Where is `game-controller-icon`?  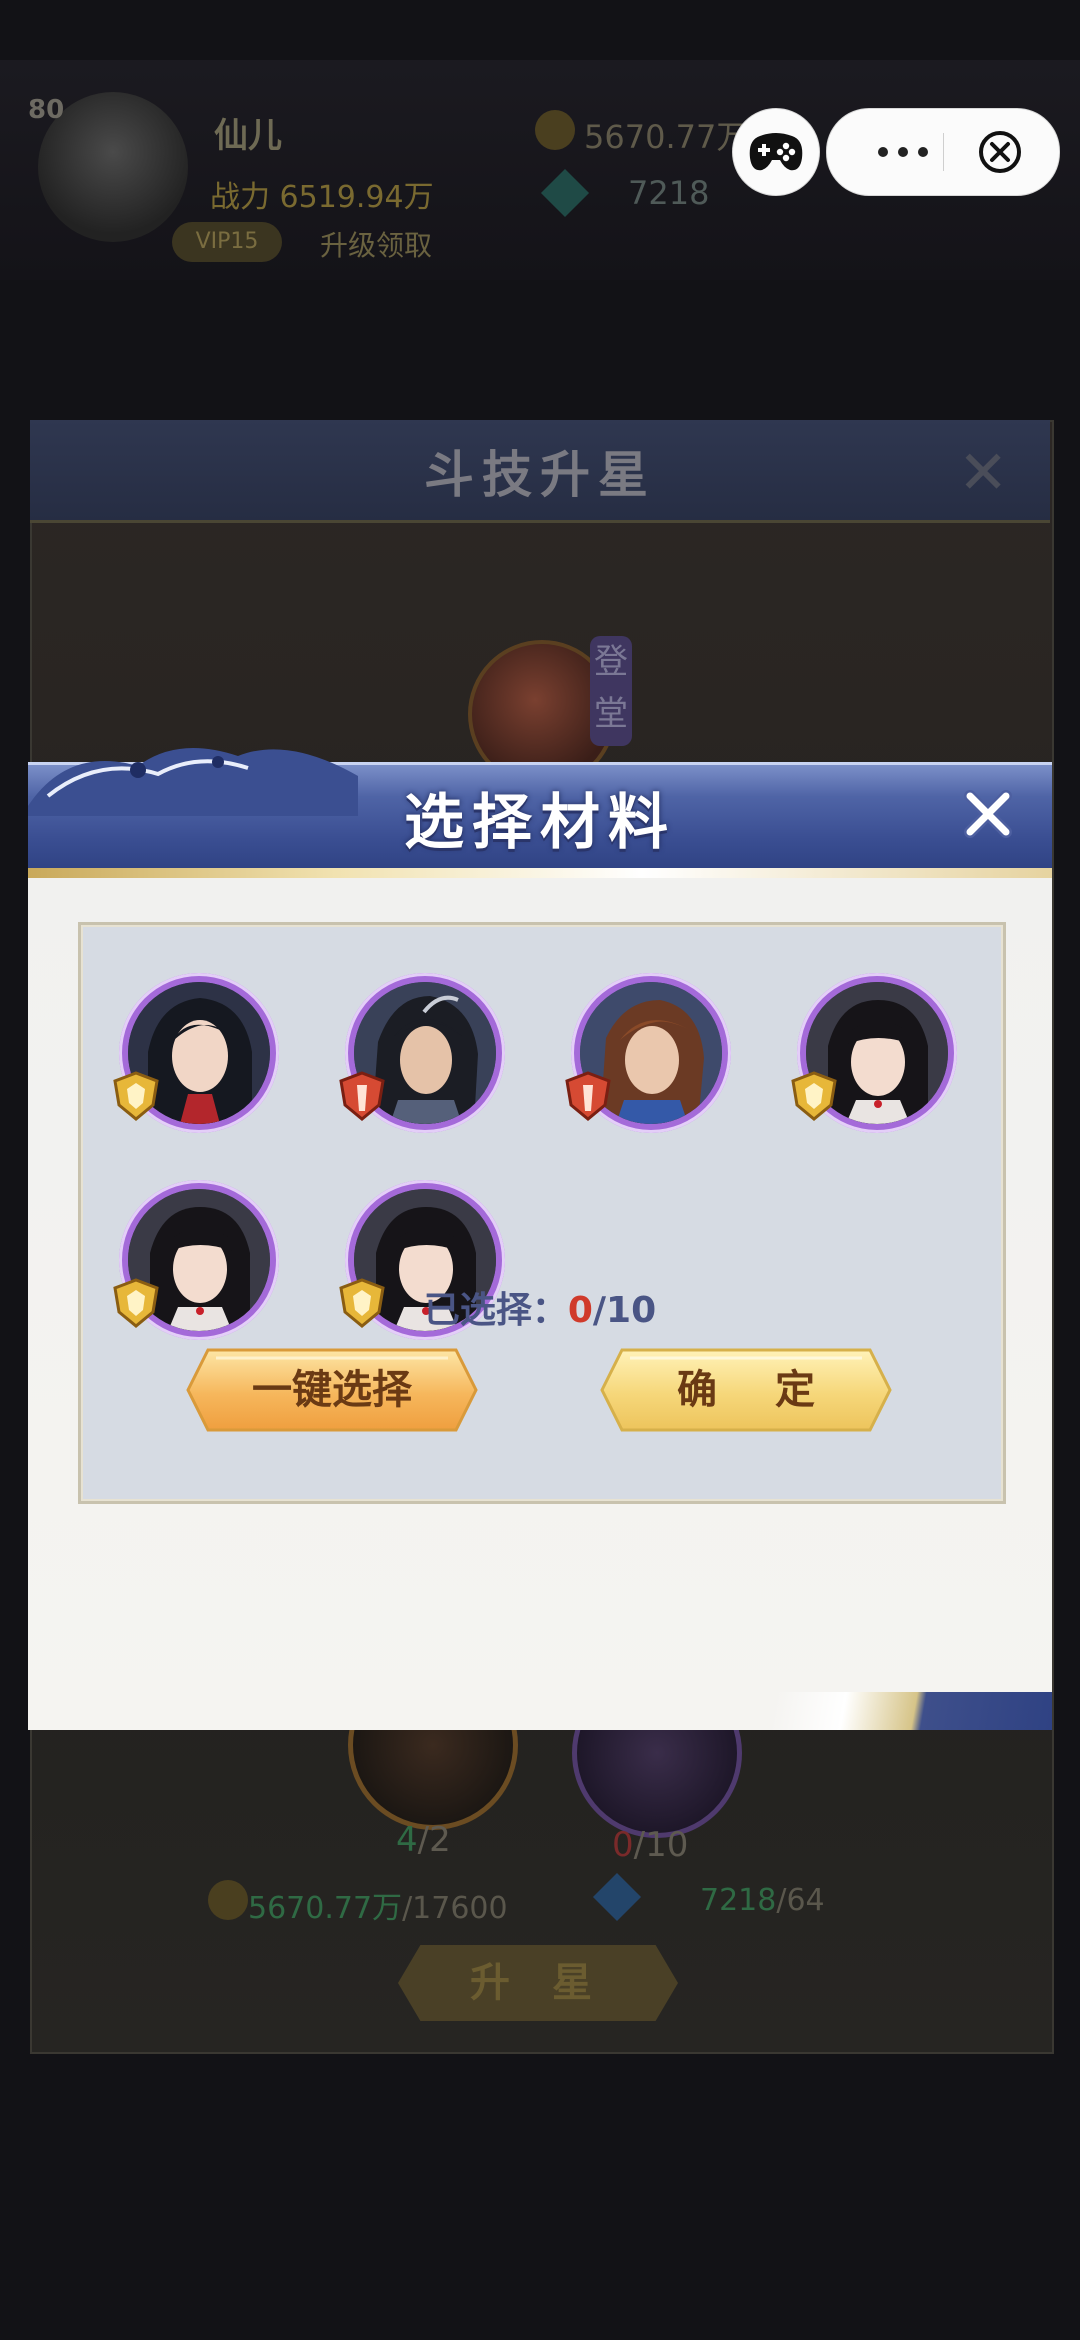 game-controller-icon is located at coordinates (776, 152).